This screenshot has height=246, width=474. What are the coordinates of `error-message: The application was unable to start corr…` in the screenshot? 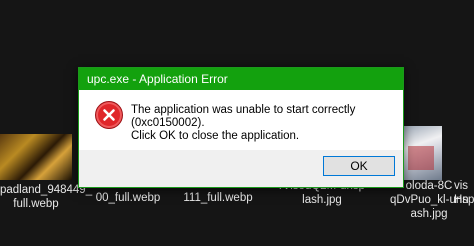 It's located at (263, 123).